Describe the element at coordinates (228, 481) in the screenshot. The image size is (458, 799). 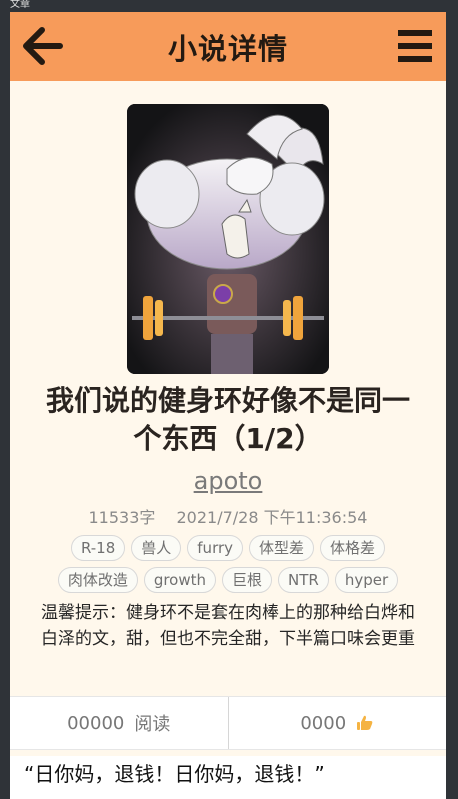
I see `author-link: apoto` at that location.